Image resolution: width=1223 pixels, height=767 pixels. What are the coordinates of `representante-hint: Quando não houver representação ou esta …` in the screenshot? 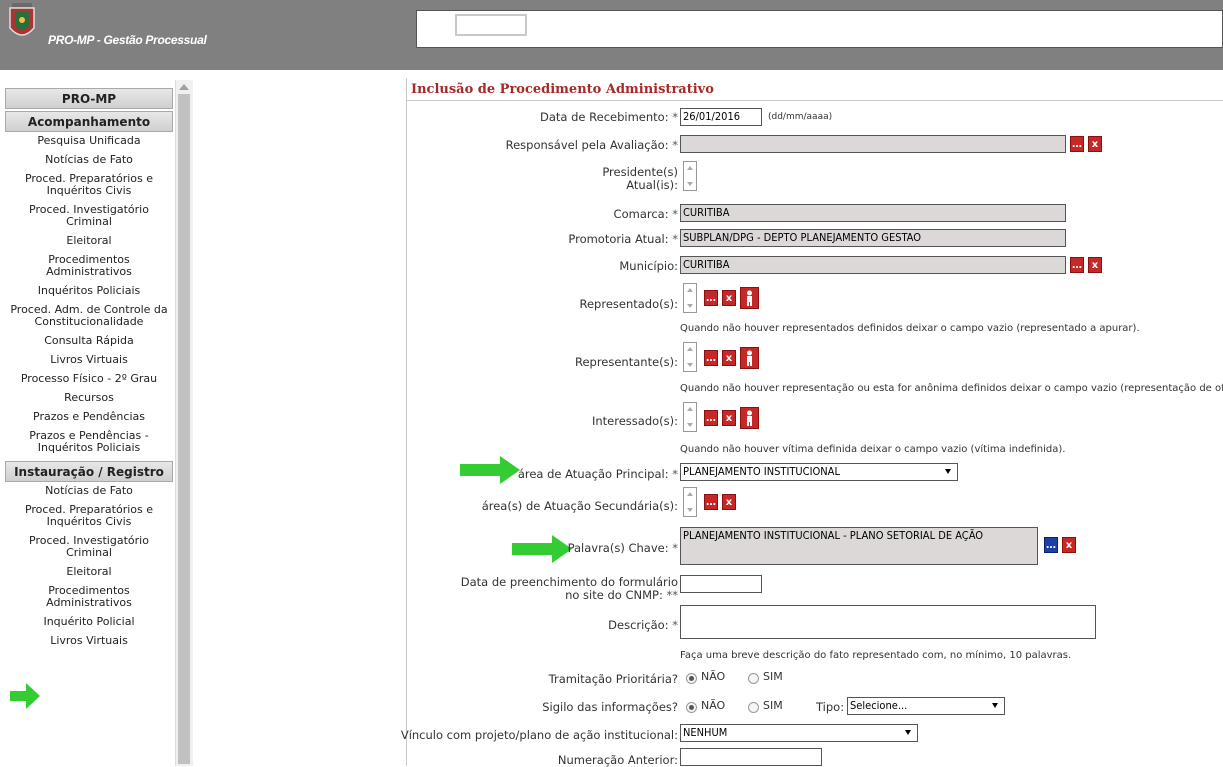 It's located at (951, 388).